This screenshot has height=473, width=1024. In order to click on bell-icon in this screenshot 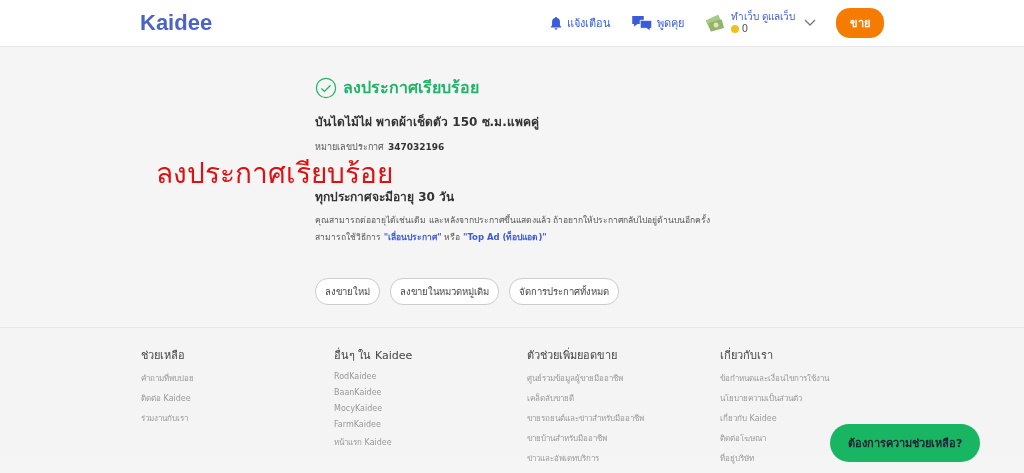, I will do `click(555, 23)`.